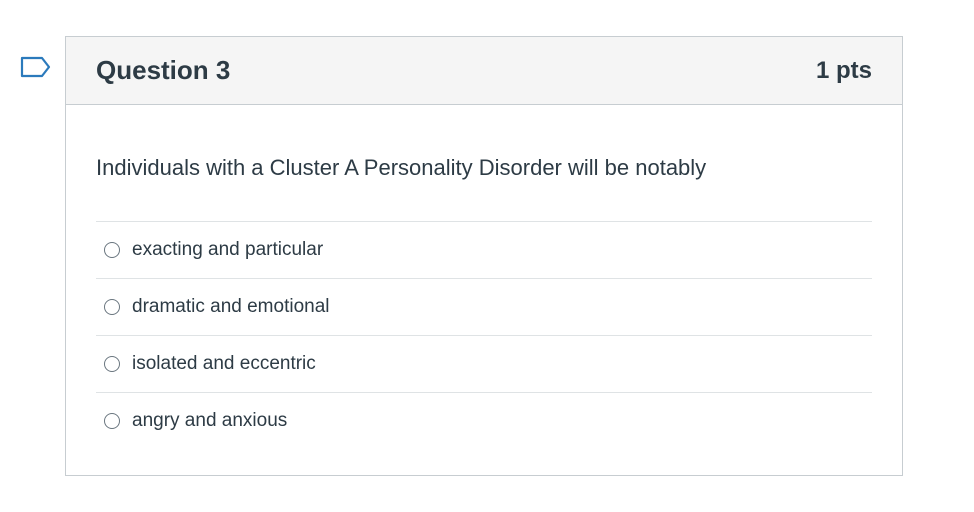 The height and width of the screenshot is (512, 974). Describe the element at coordinates (231, 307) in the screenshot. I see `answer-label: dramatic and emotional` at that location.